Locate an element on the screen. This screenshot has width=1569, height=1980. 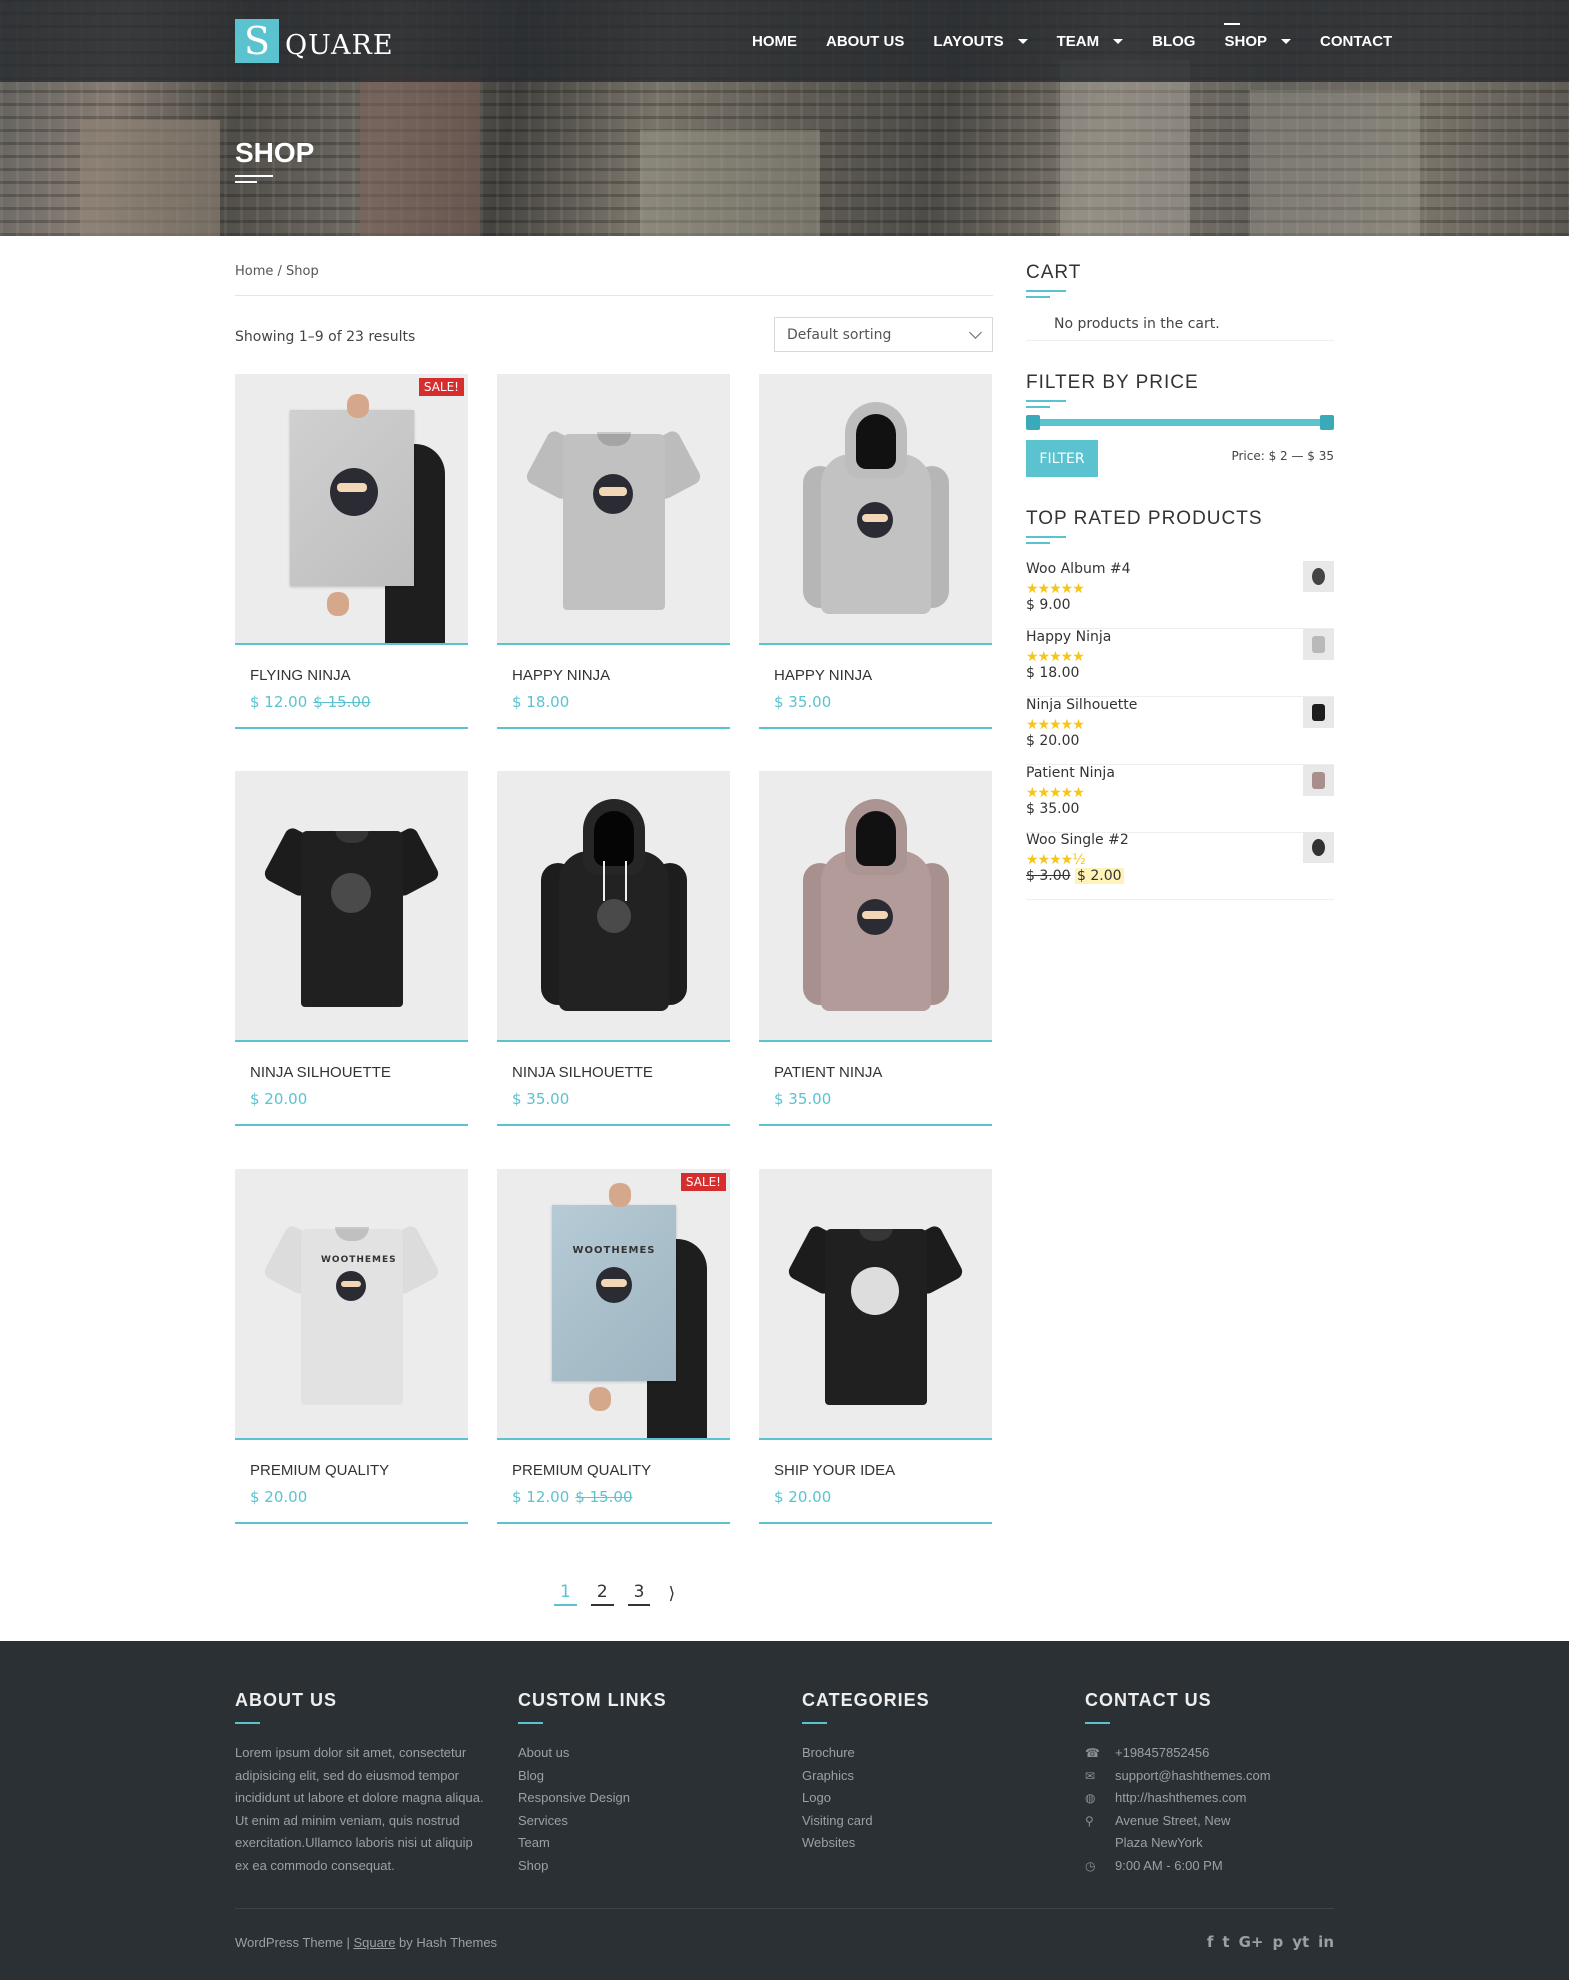
item-name: Woo Single #2 is located at coordinates (1077, 840).